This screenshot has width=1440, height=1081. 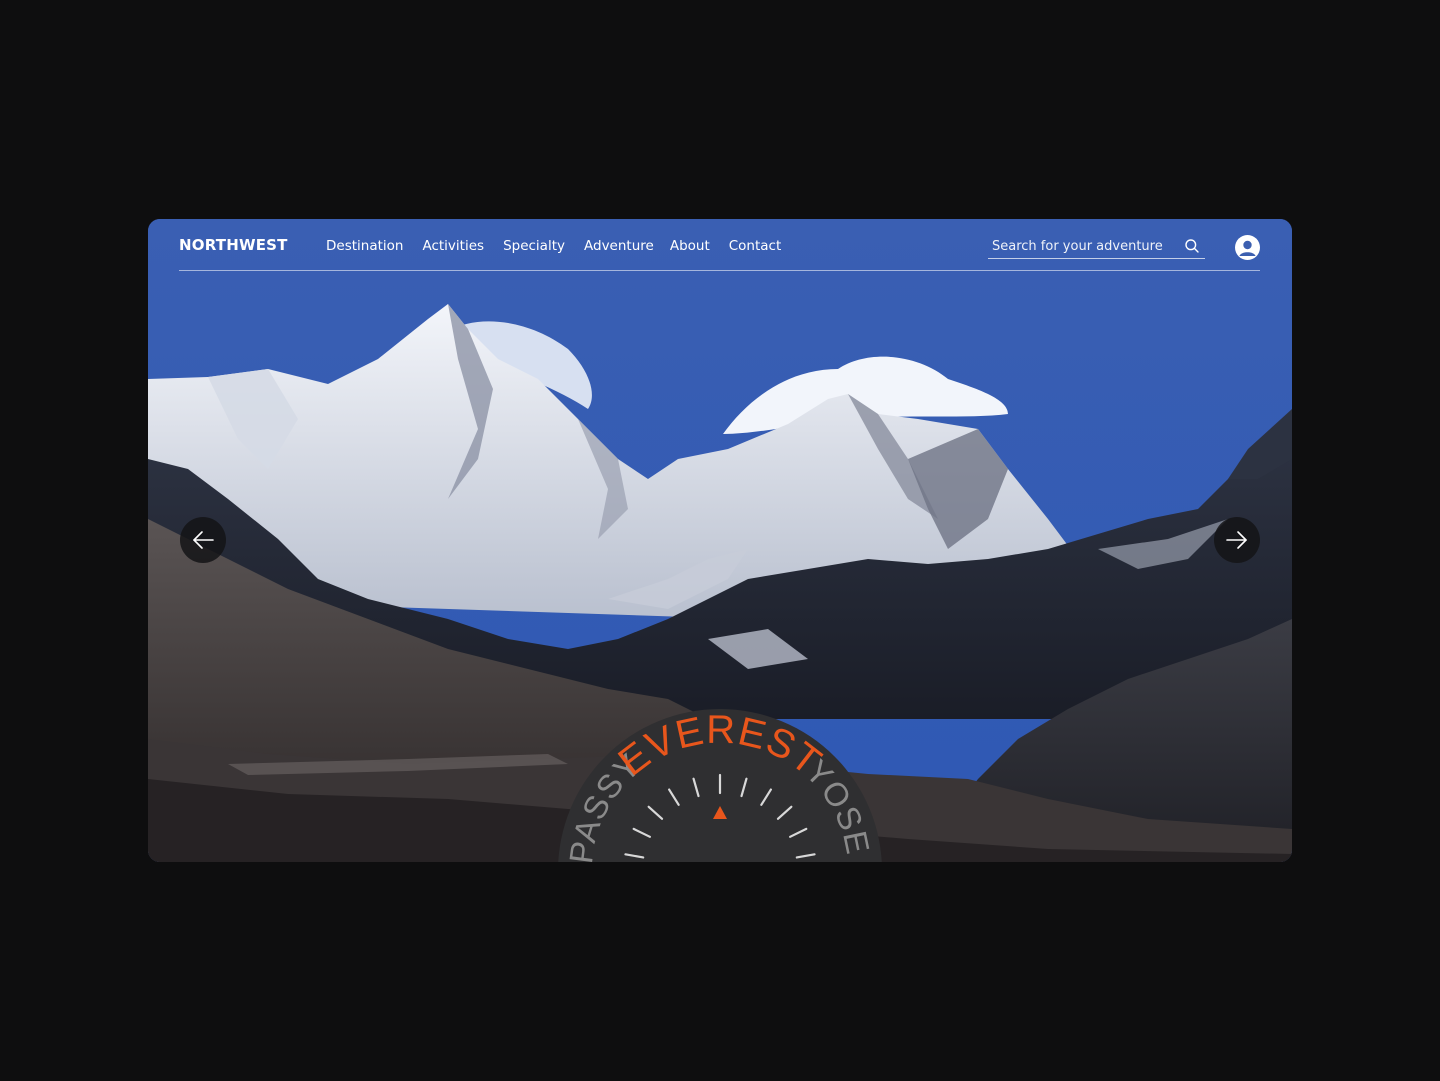 I want to click on nav-item-specialty: Specialty, so click(x=534, y=246).